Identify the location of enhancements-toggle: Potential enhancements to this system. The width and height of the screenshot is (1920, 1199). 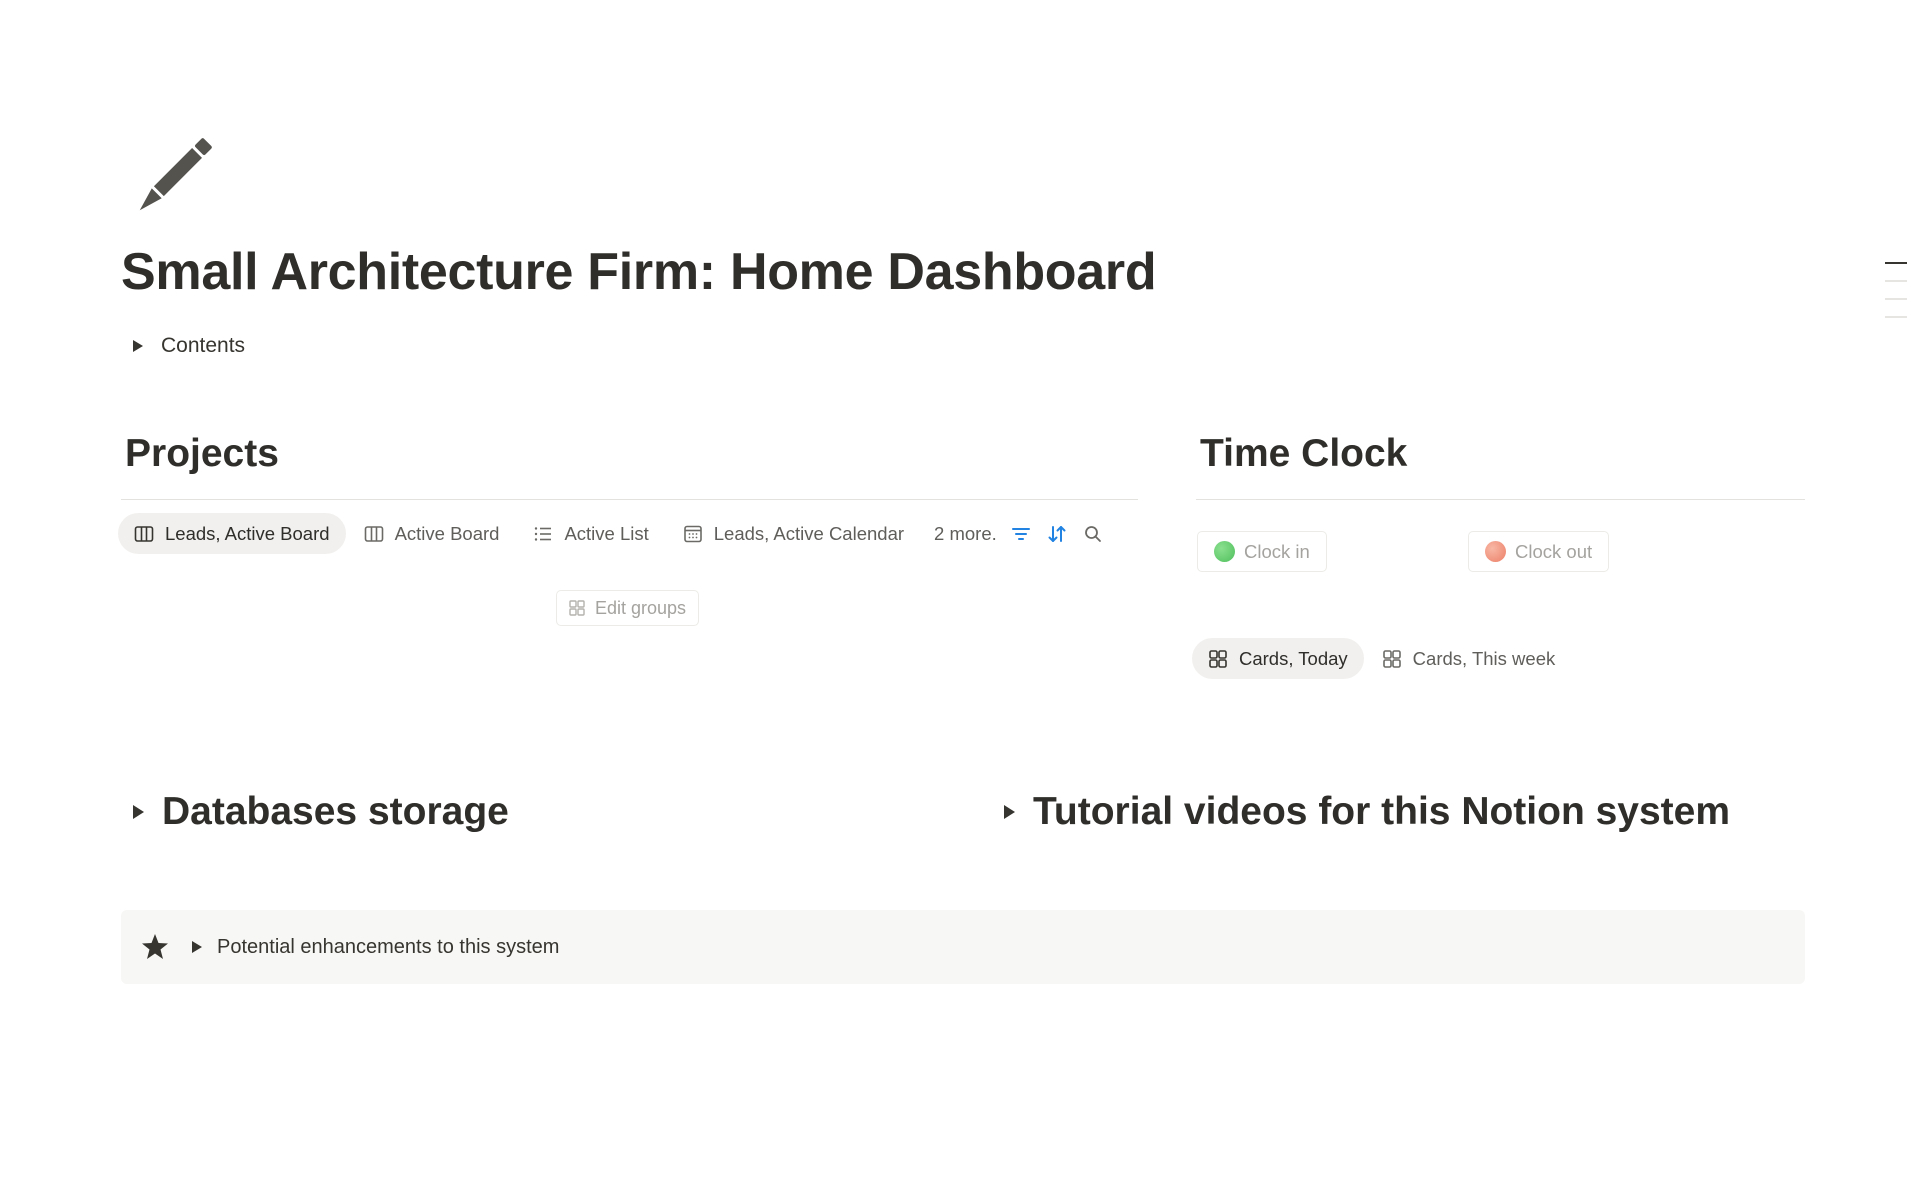
(375, 947).